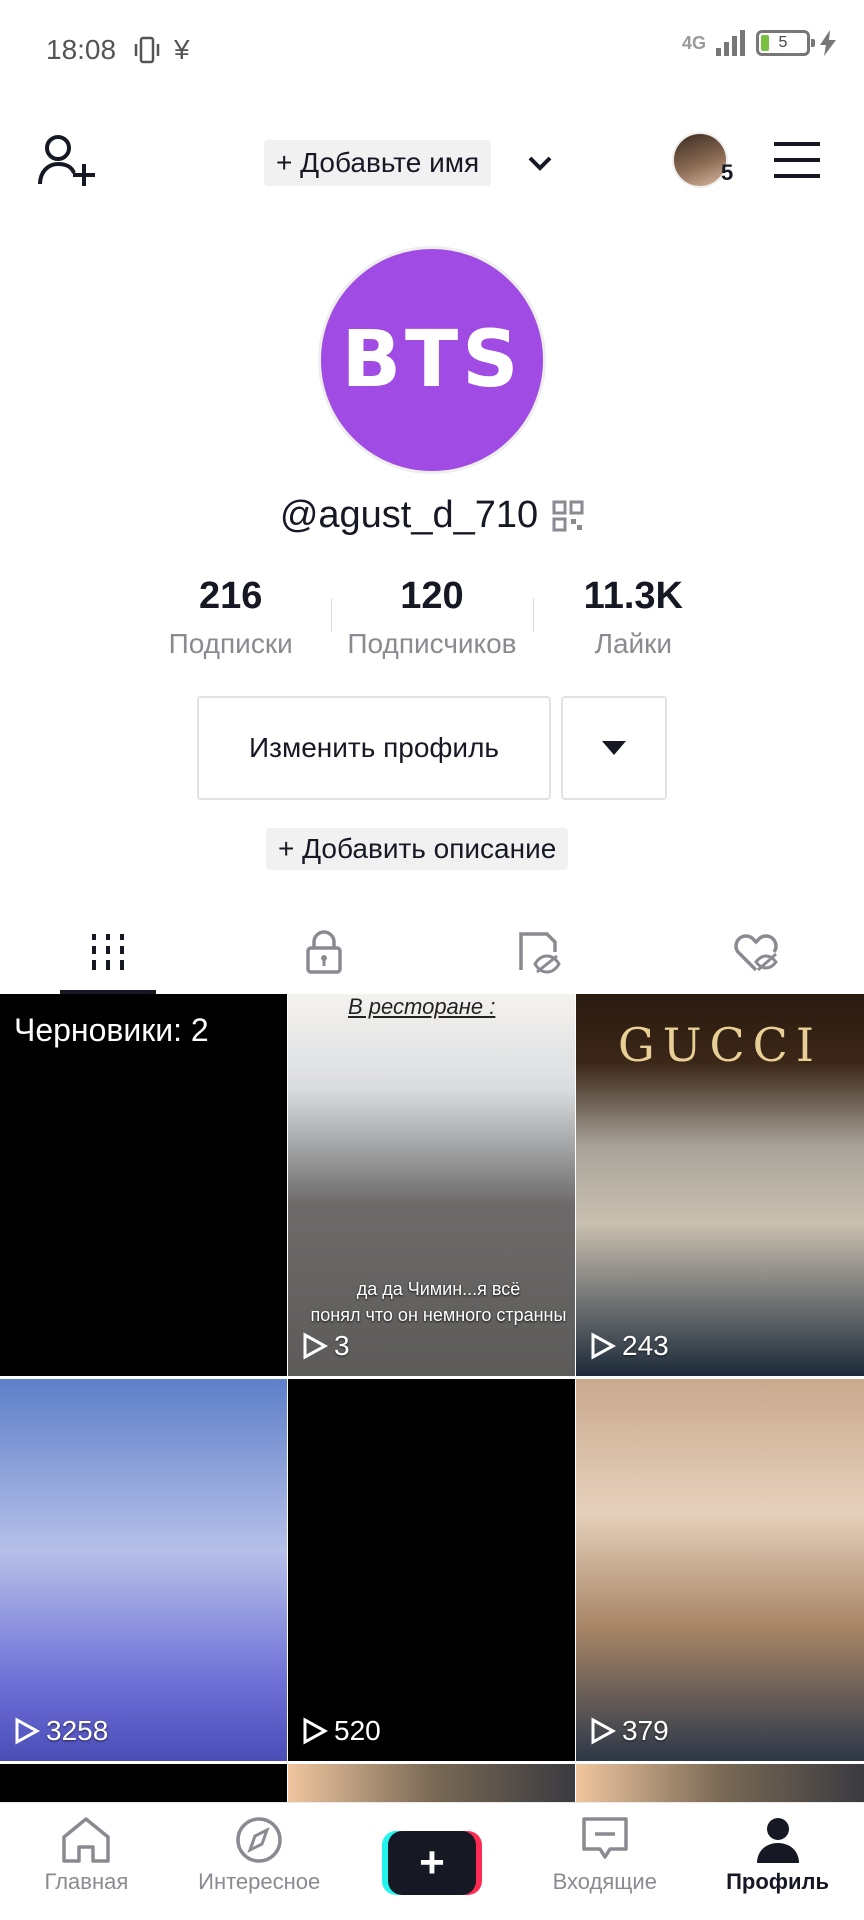 This screenshot has width=864, height=1920. I want to click on avatar-text: BTS, so click(432, 360).